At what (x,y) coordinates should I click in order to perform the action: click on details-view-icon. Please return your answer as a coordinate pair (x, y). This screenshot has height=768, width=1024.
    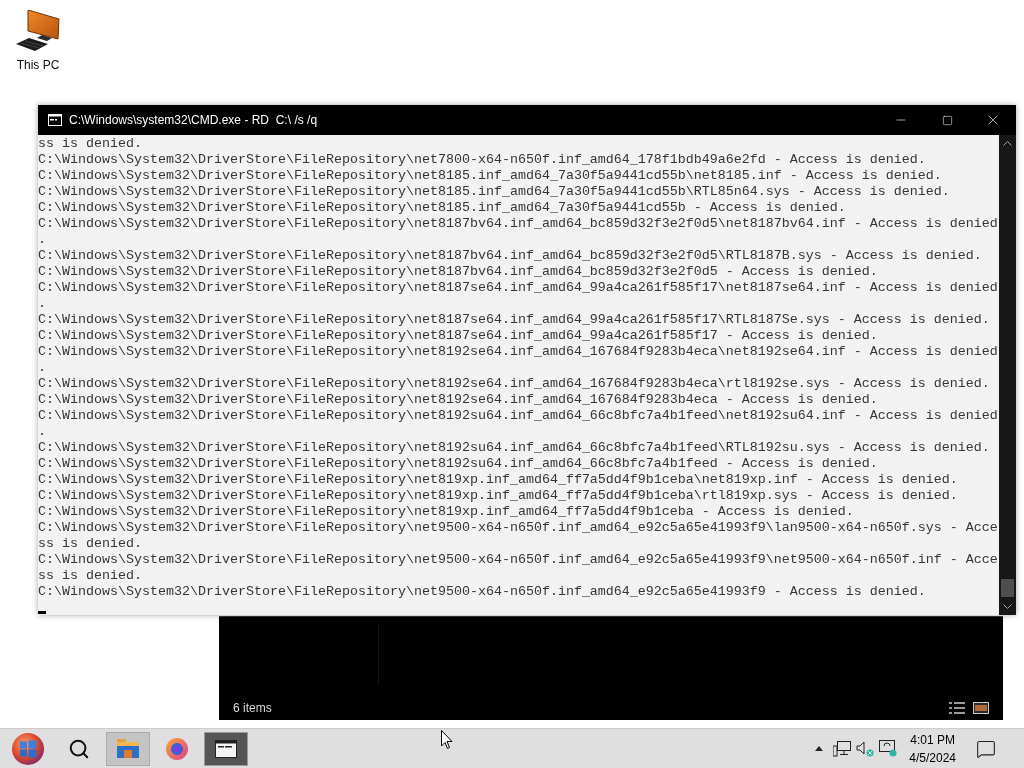
    Looking at the image, I should click on (957, 708).